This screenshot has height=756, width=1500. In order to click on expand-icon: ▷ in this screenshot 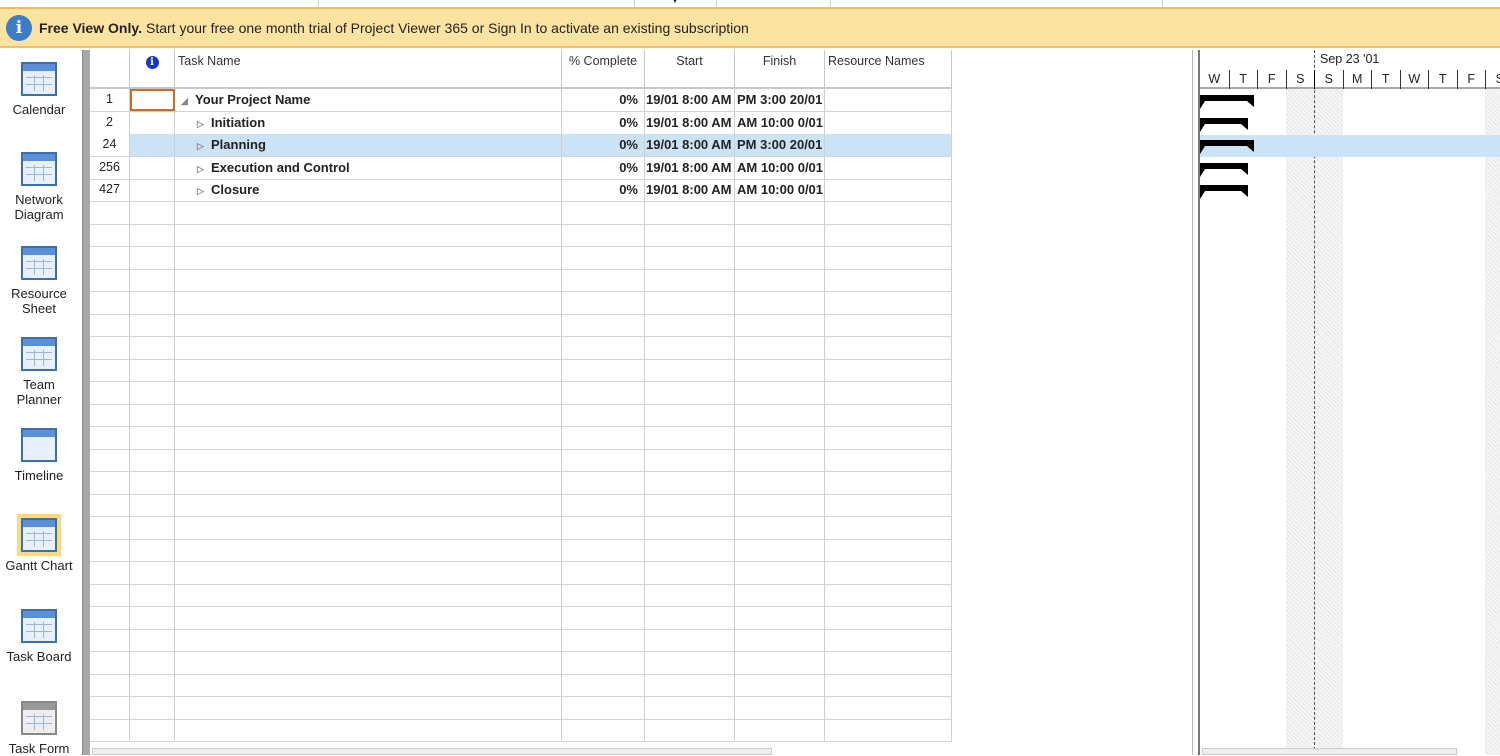, I will do `click(204, 146)`.